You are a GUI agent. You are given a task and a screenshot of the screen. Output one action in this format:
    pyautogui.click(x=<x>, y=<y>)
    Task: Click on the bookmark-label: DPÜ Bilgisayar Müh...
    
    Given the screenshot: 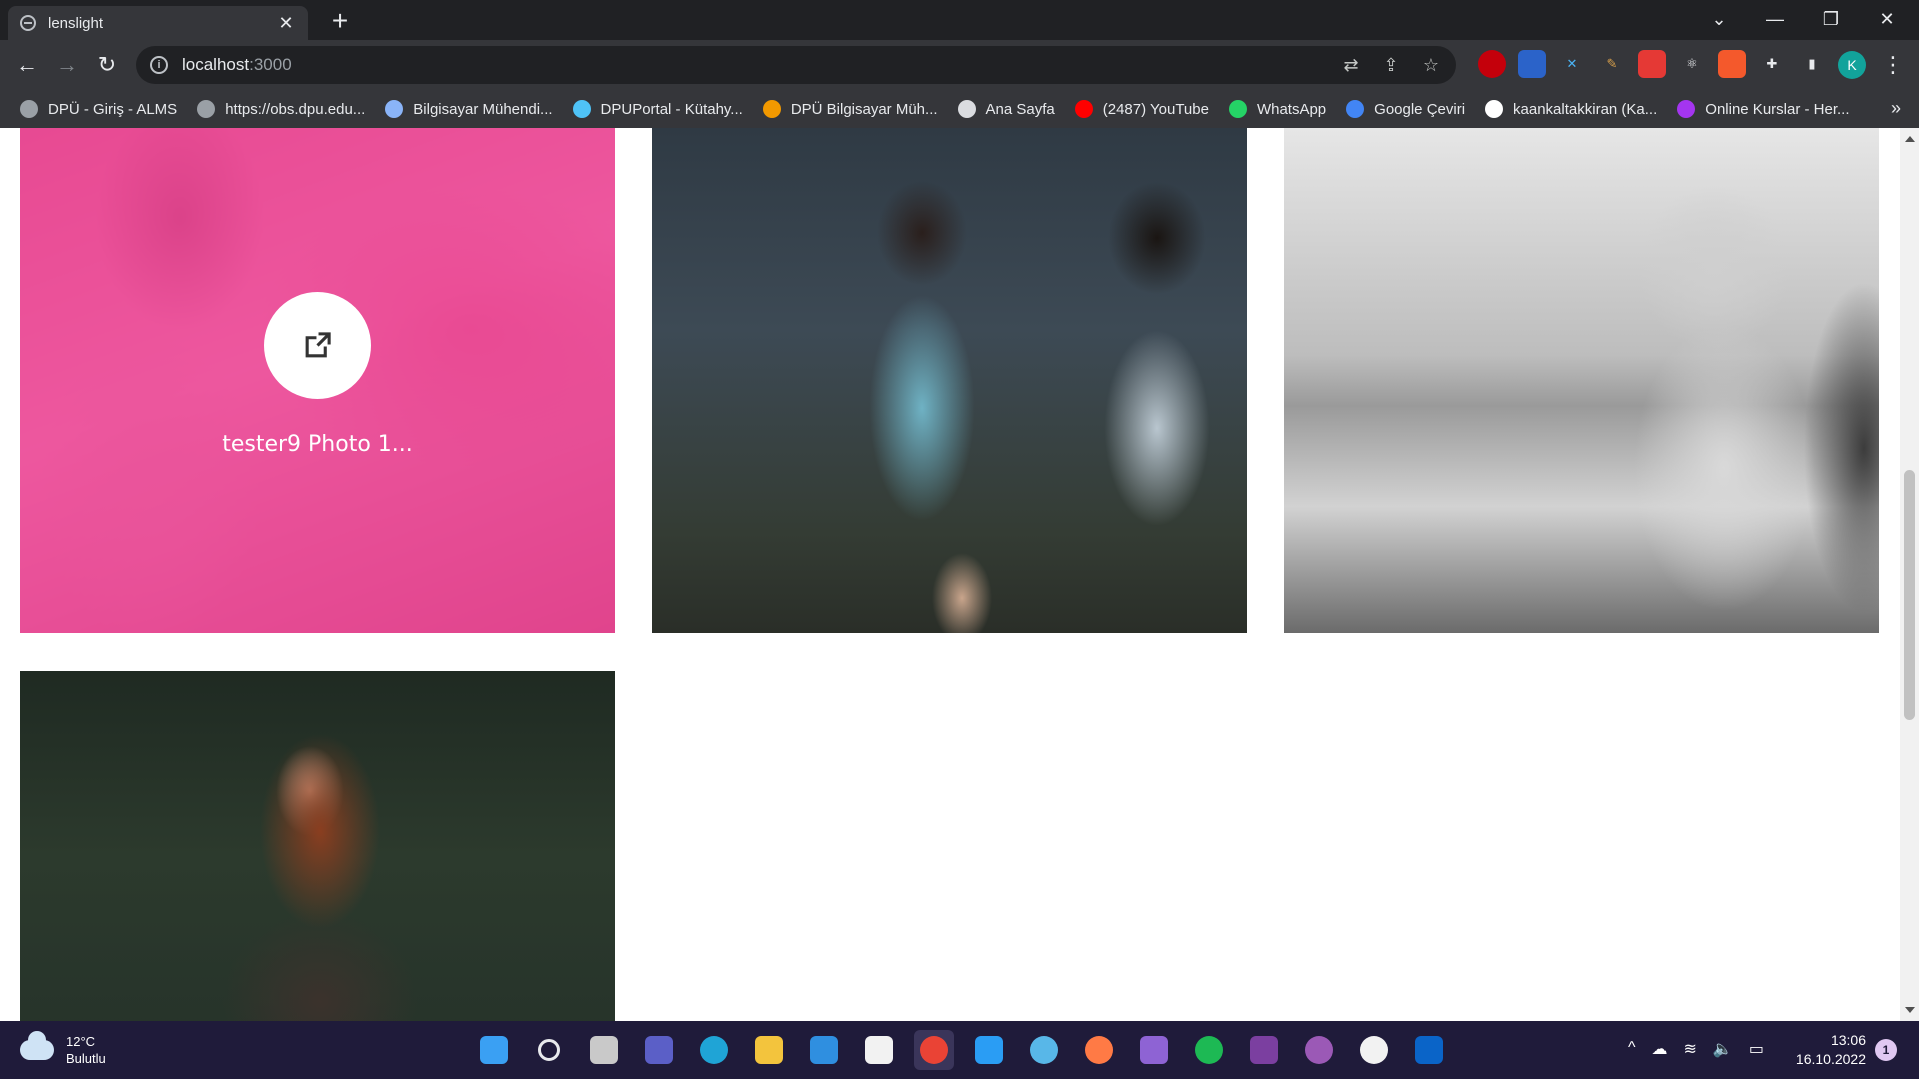 What is the action you would take?
    pyautogui.click(x=864, y=109)
    